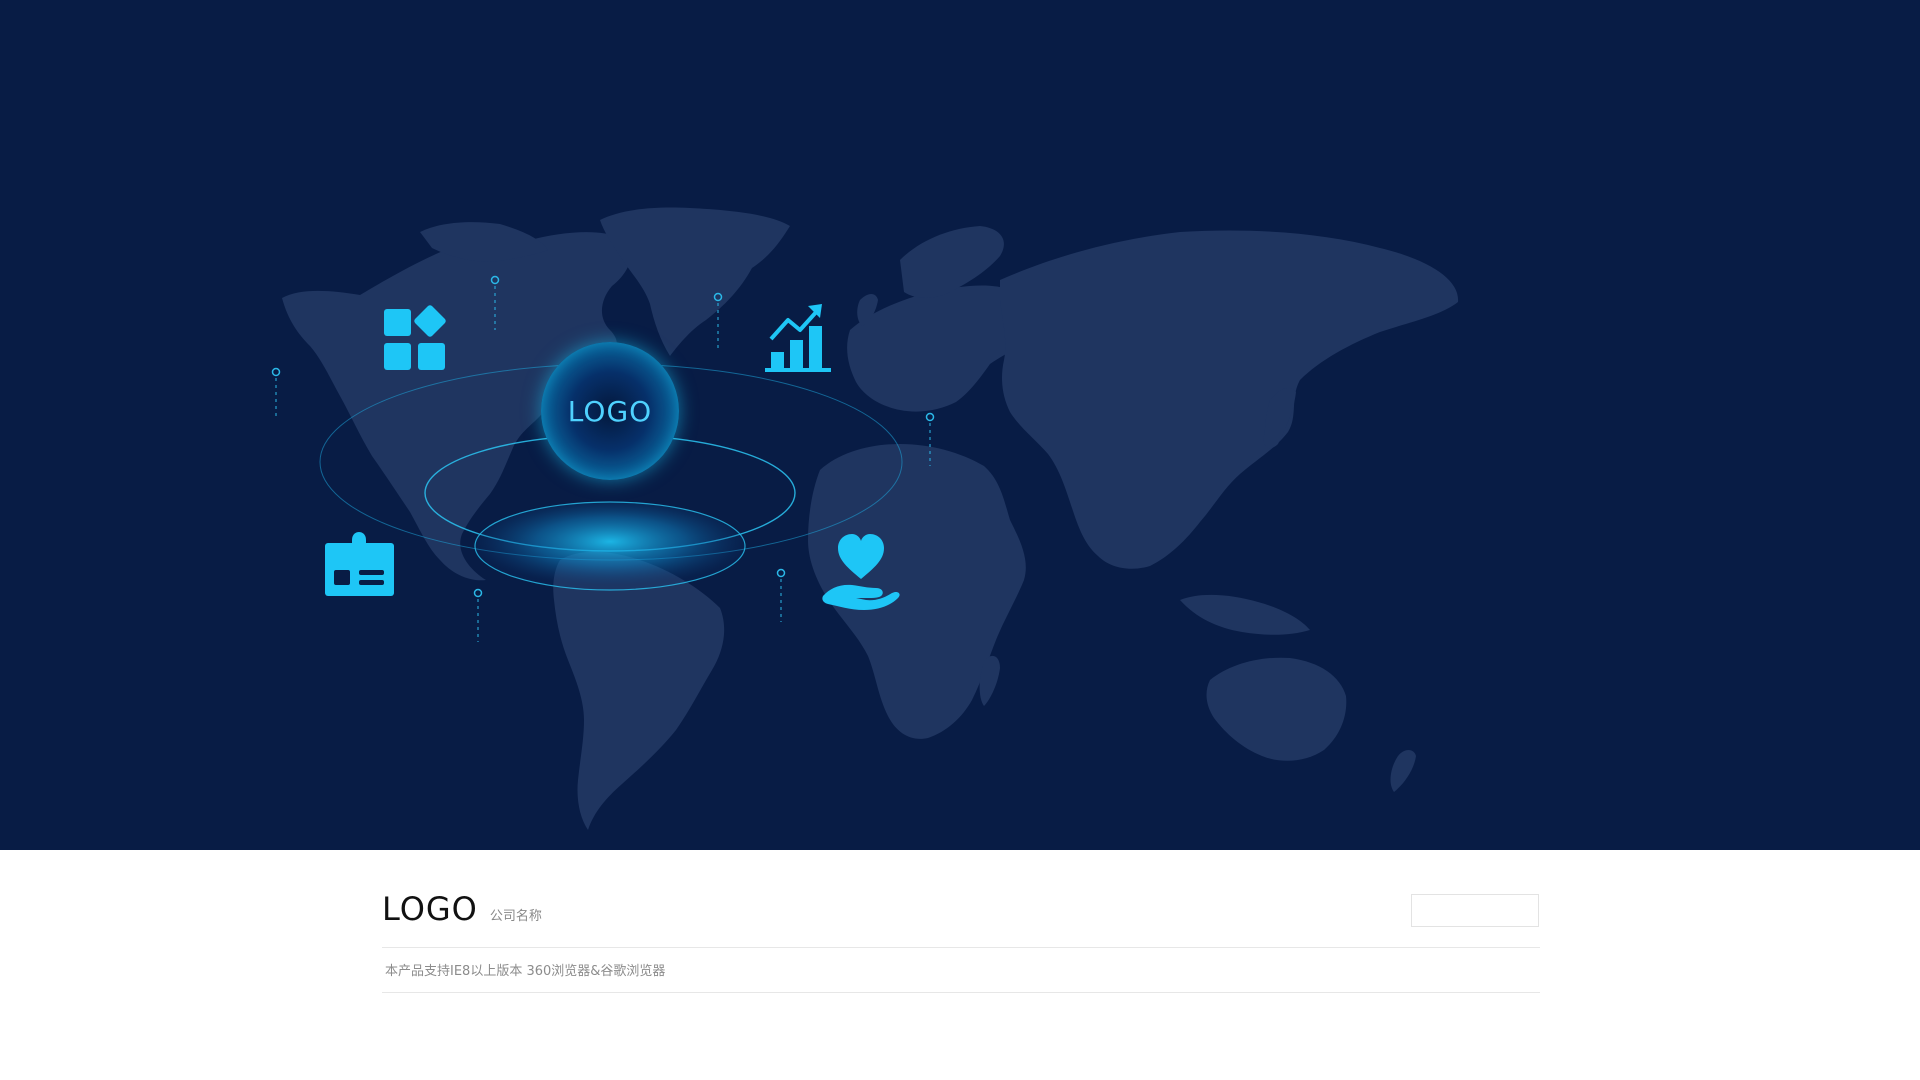 The height and width of the screenshot is (1080, 1920). What do you see at coordinates (695, 281) in the screenshot?
I see `continent-greenland` at bounding box center [695, 281].